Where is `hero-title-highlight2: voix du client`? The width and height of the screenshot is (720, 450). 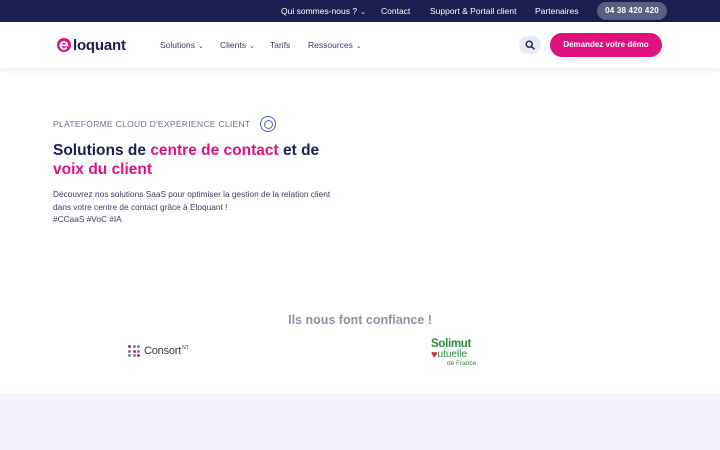 hero-title-highlight2: voix du client is located at coordinates (103, 169).